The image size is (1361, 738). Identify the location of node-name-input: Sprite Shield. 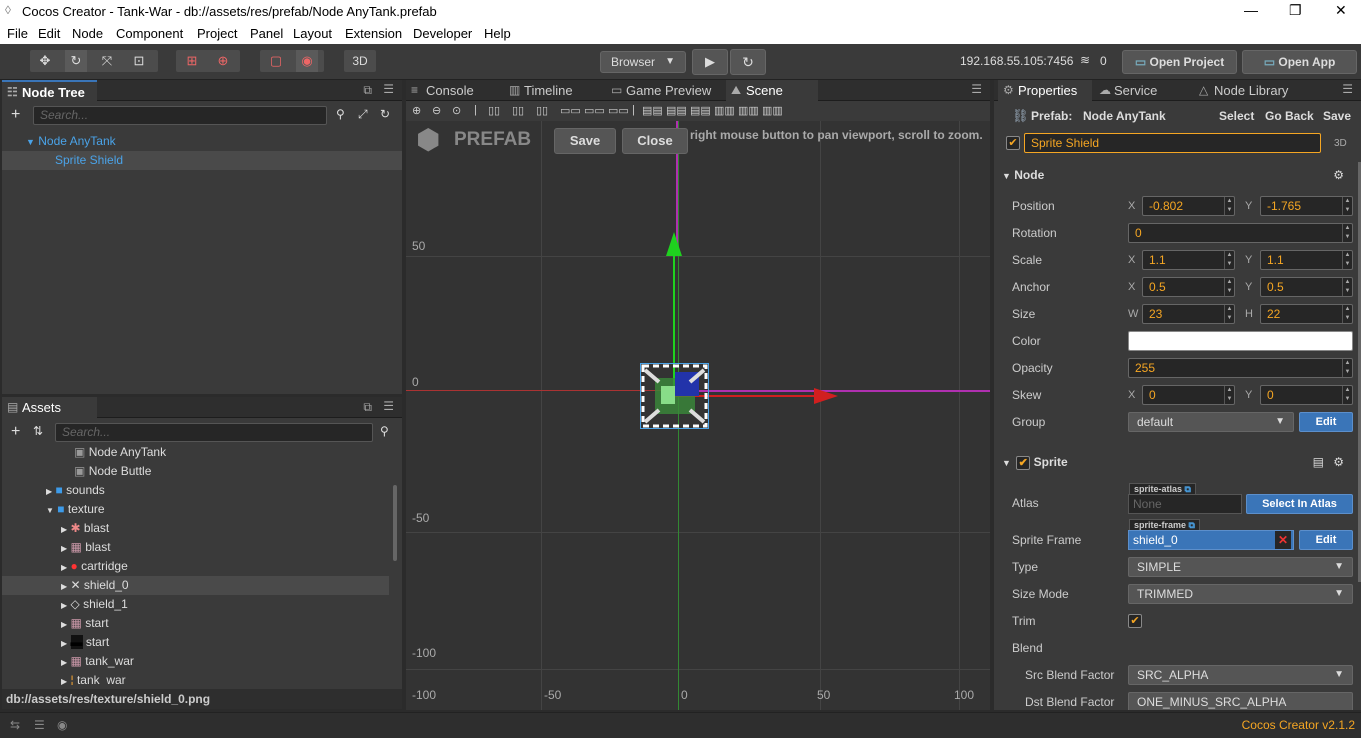
(1172, 143).